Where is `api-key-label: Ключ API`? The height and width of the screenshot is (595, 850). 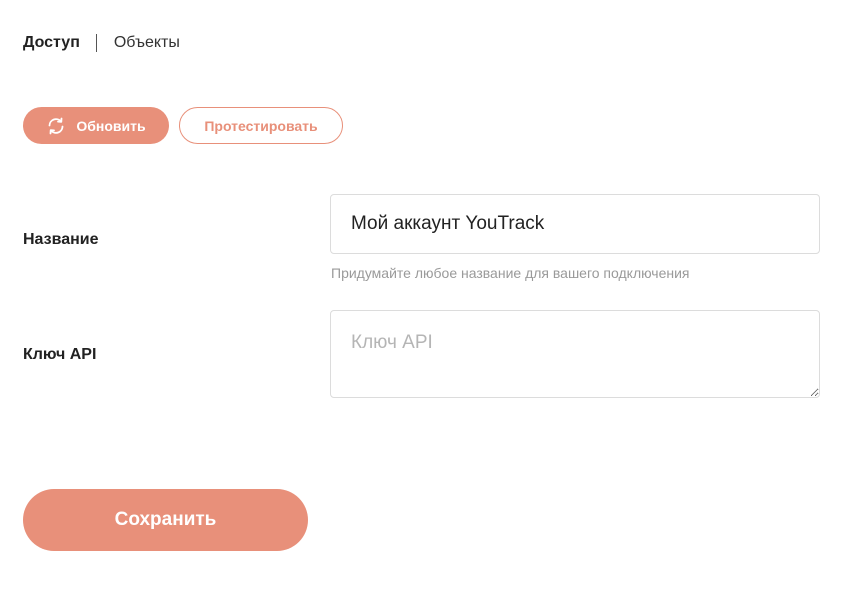
api-key-label: Ключ API is located at coordinates (60, 354).